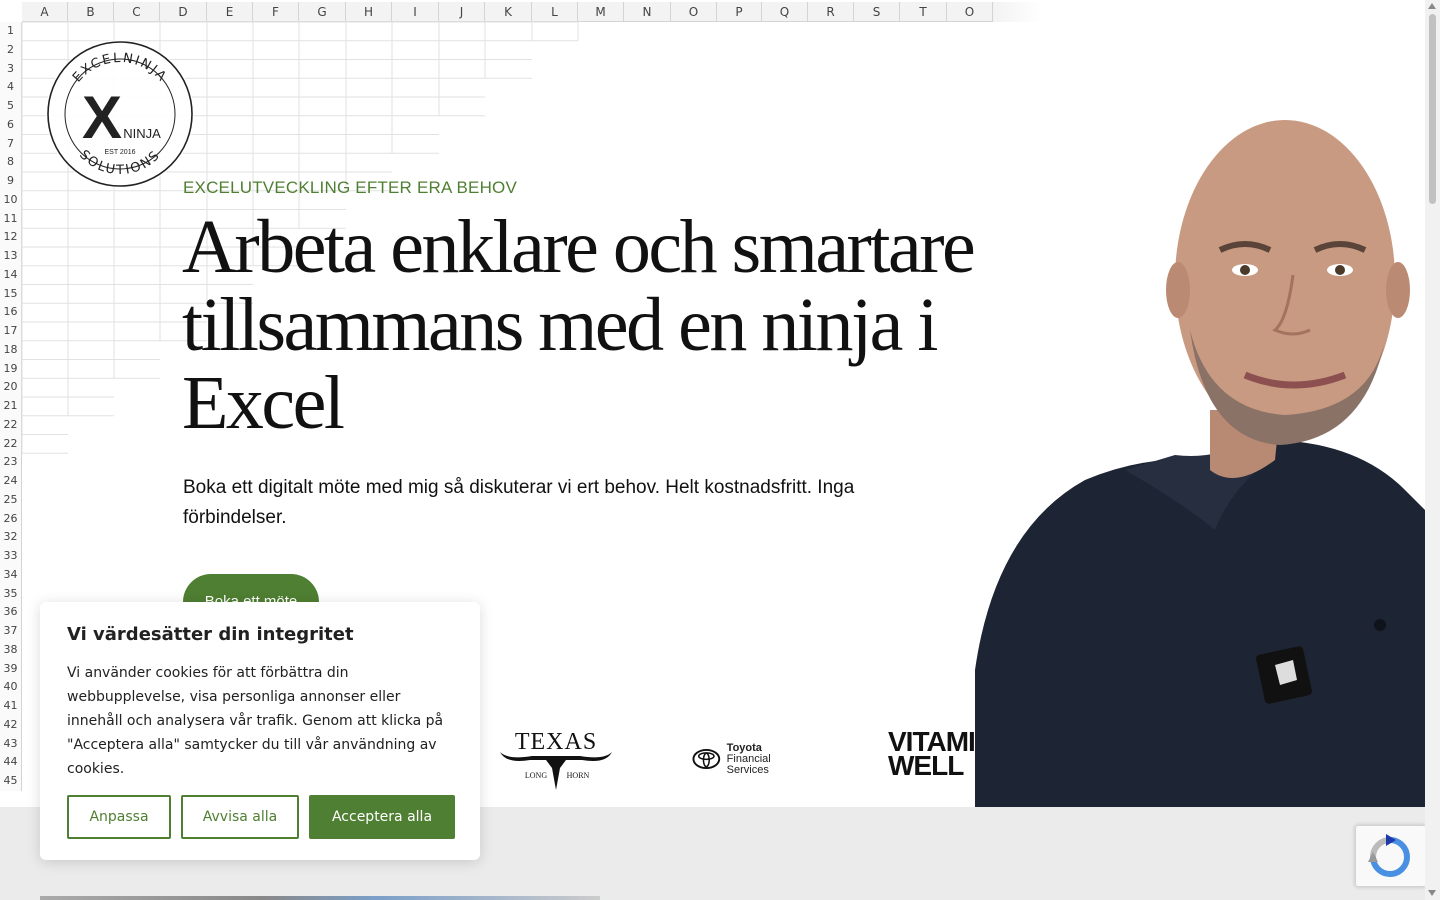 This screenshot has height=900, width=1440. I want to click on excelninja-logo: EXCELNINJA SOLUTIONS X NINJA EST 2016, so click(120, 114).